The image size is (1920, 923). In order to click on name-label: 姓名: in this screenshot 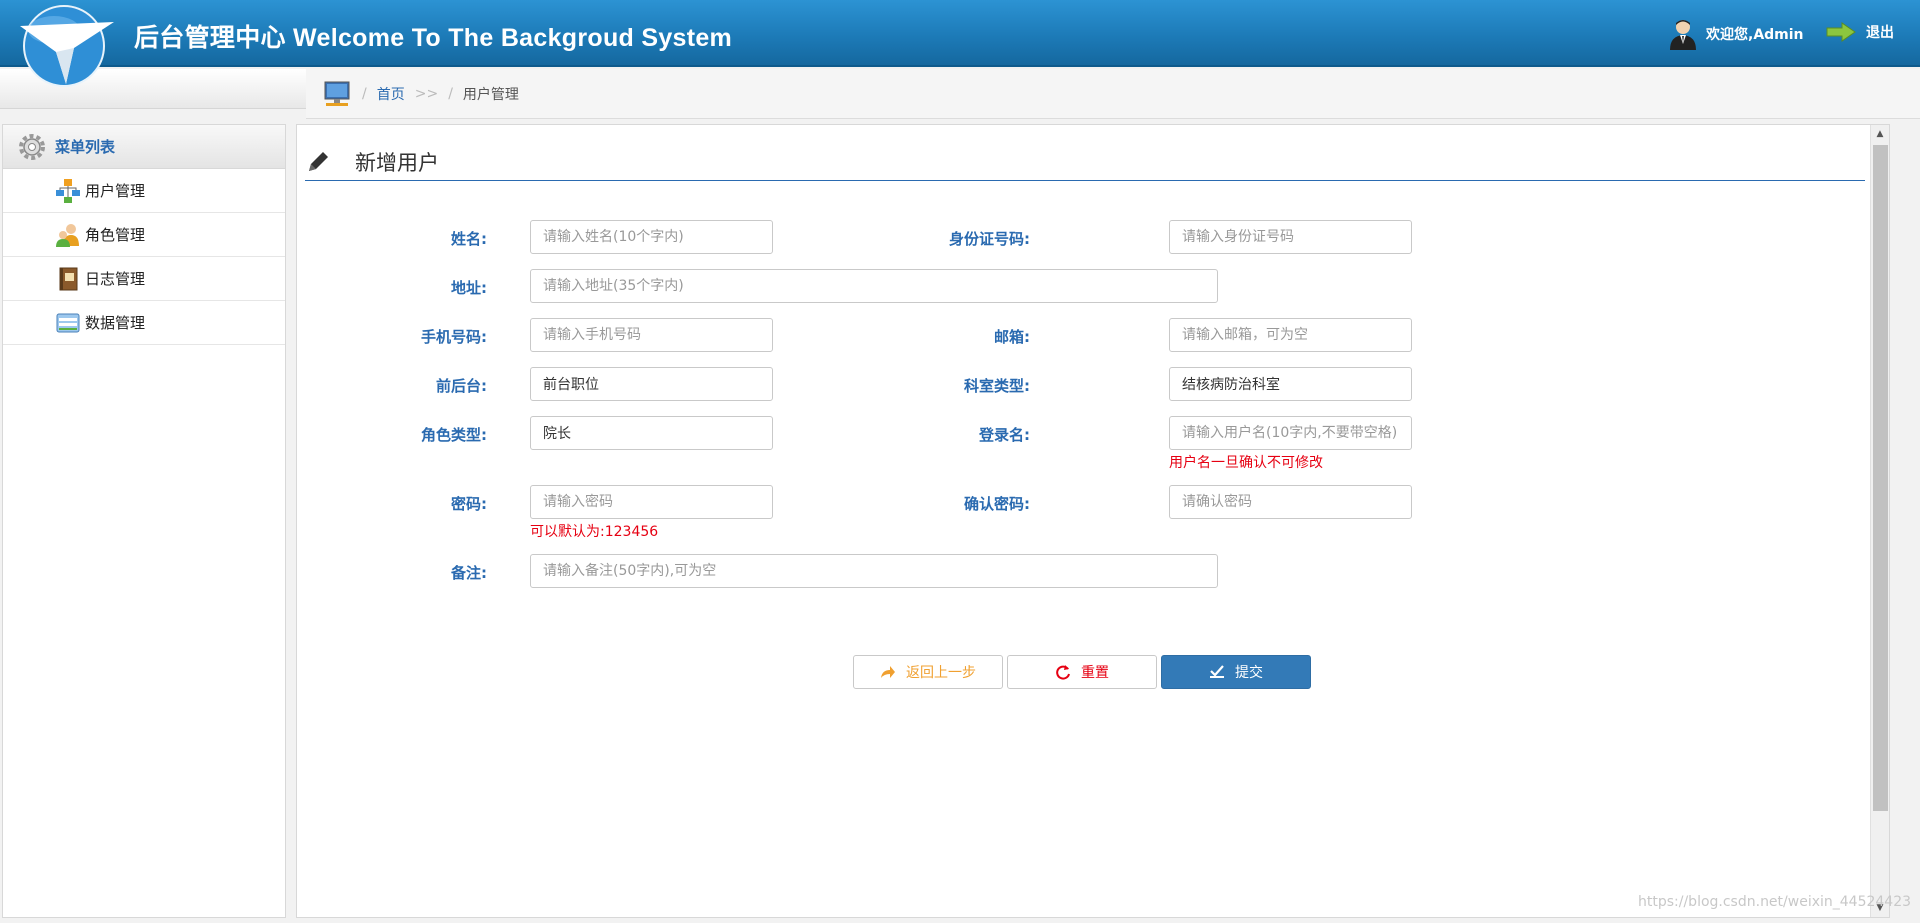, I will do `click(469, 239)`.